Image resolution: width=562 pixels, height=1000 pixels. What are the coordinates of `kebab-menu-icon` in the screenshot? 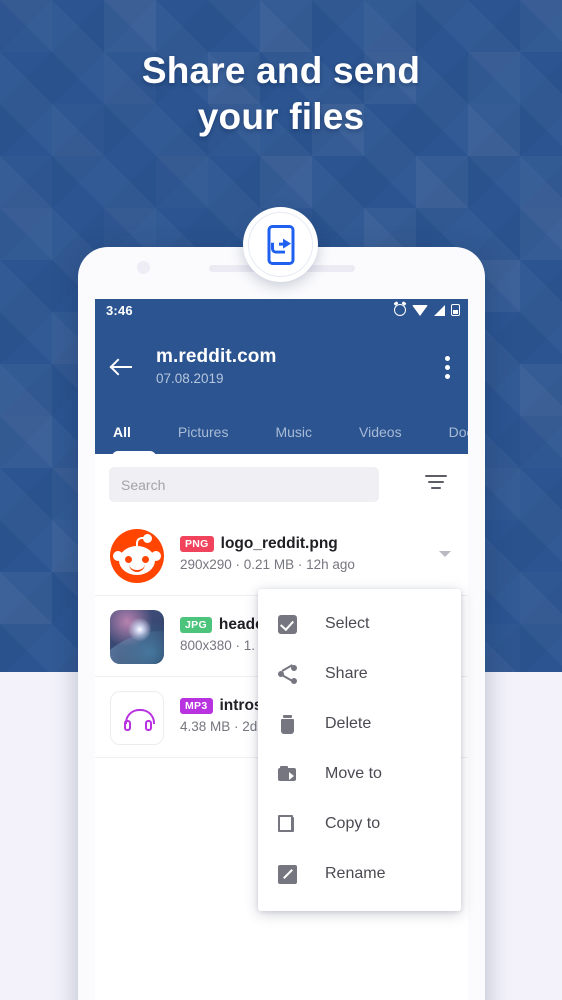 It's located at (447, 367).